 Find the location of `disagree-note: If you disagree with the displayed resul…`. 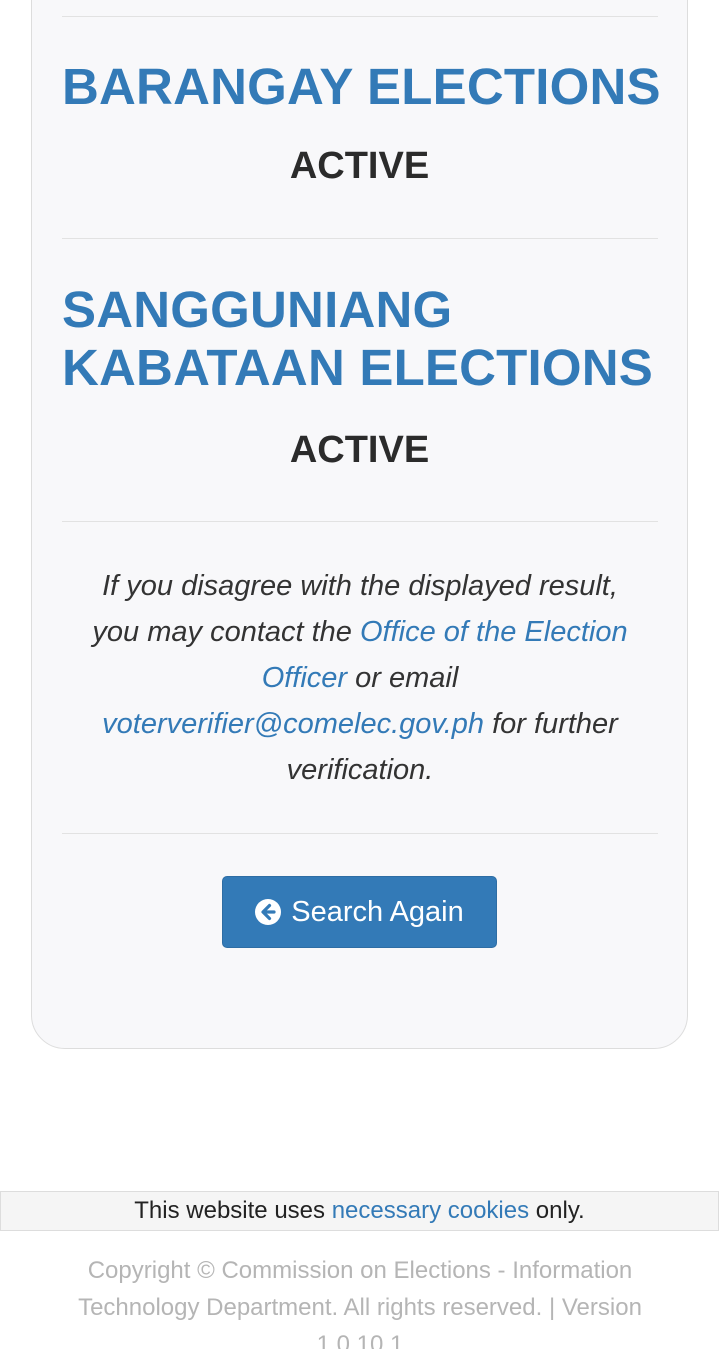

disagree-note: If you disagree with the displayed resul… is located at coordinates (360, 678).